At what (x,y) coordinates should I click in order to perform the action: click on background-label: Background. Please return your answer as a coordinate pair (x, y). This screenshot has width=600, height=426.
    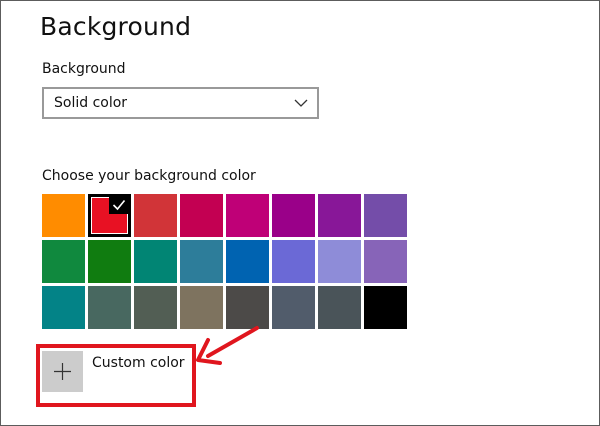
    Looking at the image, I should click on (84, 69).